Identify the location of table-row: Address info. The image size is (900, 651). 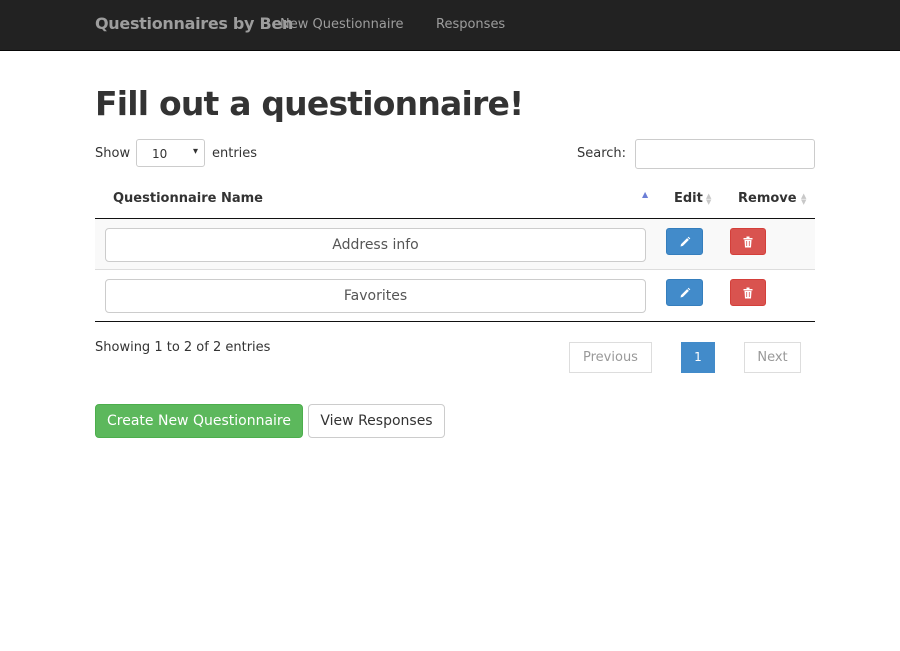
(455, 244).